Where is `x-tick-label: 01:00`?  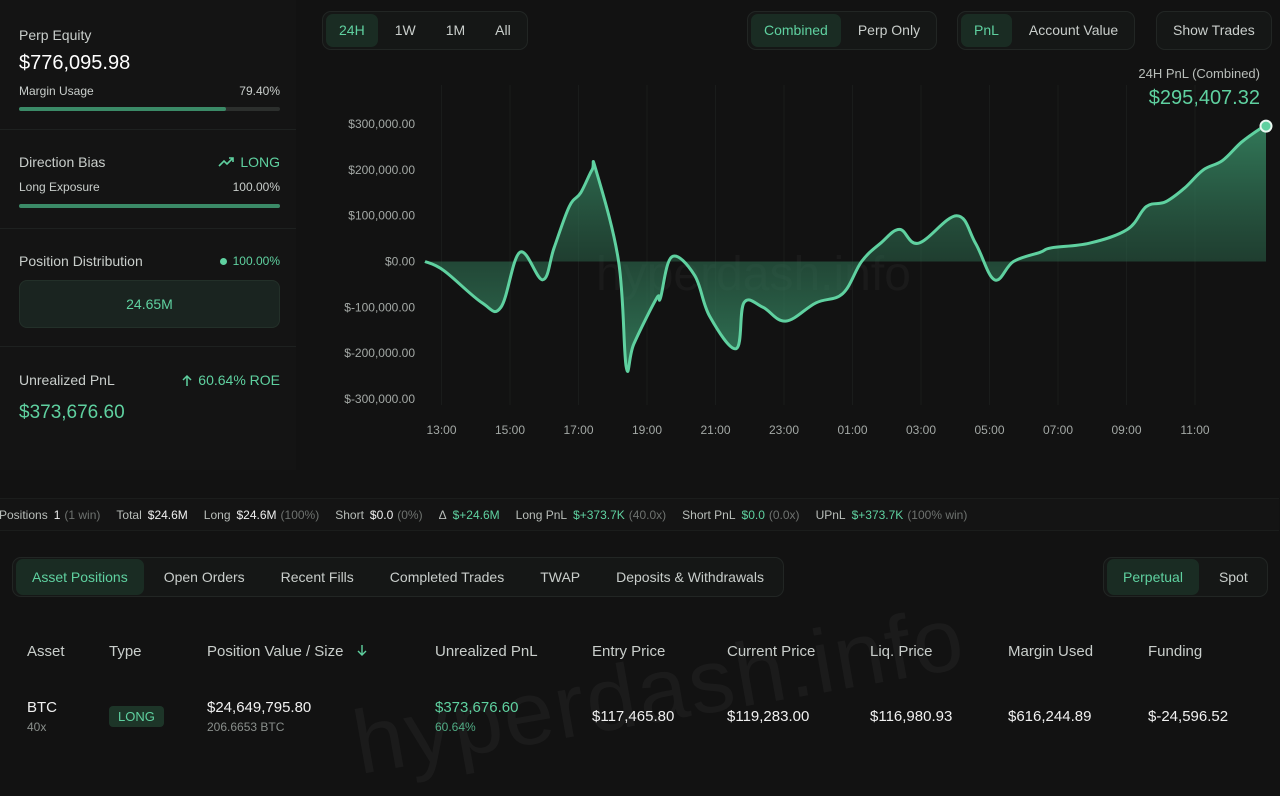
x-tick-label: 01:00 is located at coordinates (852, 430).